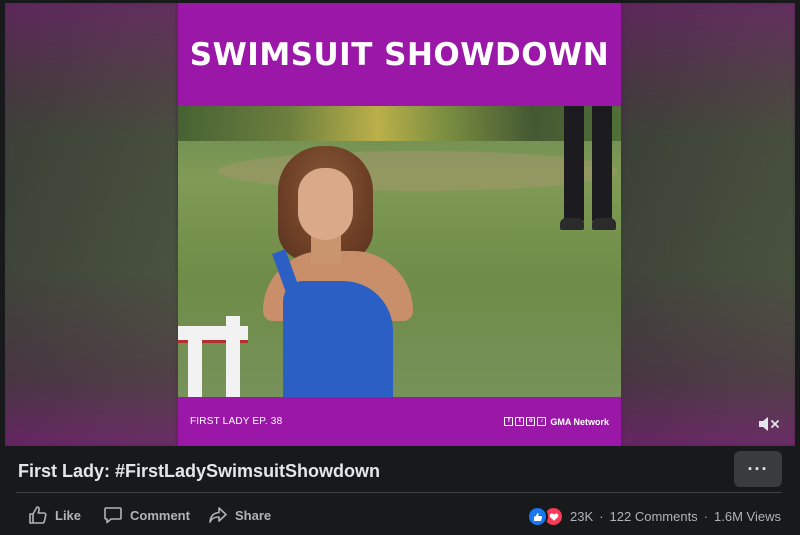  I want to click on twitter-icon: t, so click(520, 421).